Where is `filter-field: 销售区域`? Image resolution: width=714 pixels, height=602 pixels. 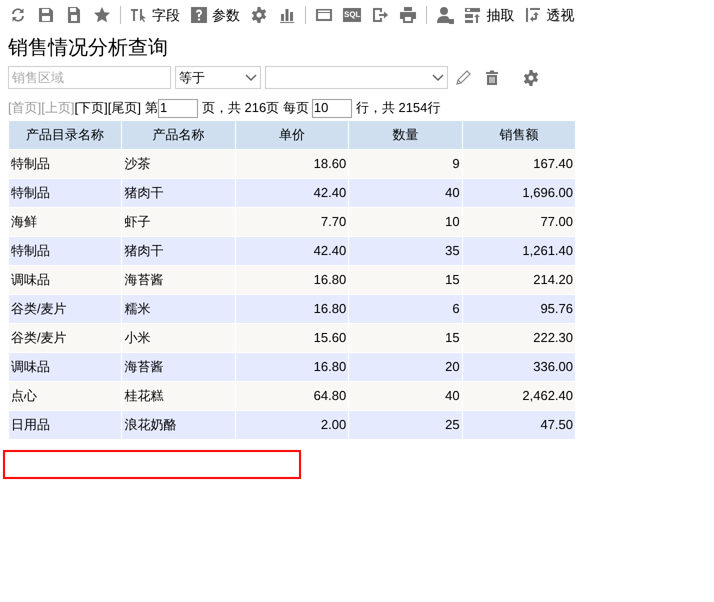
filter-field: 销售区域 is located at coordinates (89, 77).